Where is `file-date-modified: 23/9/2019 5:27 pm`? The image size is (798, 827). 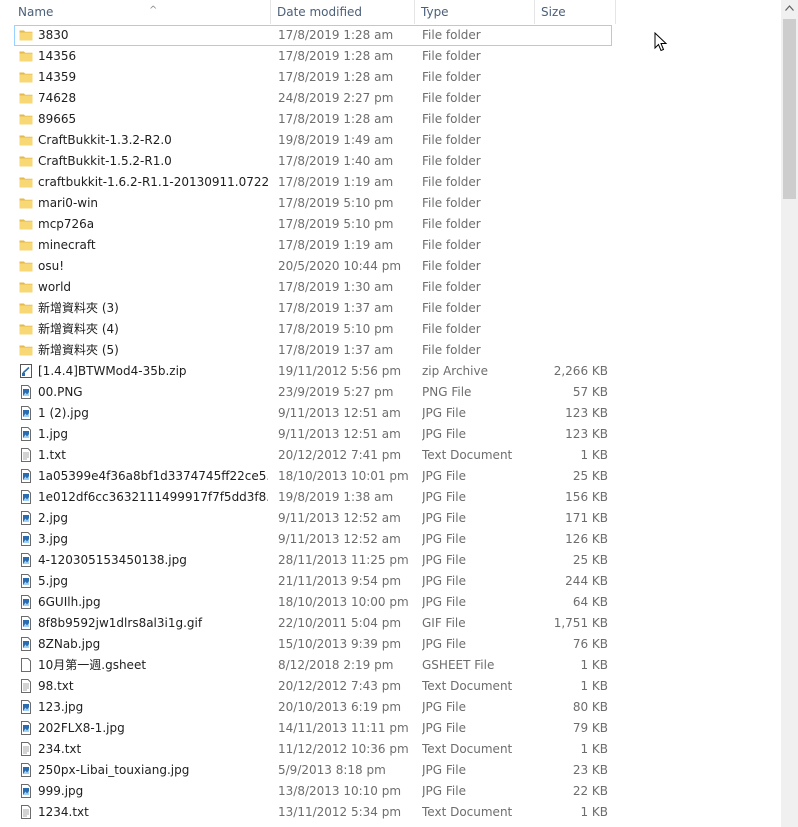
file-date-modified: 23/9/2019 5:27 pm is located at coordinates (336, 392).